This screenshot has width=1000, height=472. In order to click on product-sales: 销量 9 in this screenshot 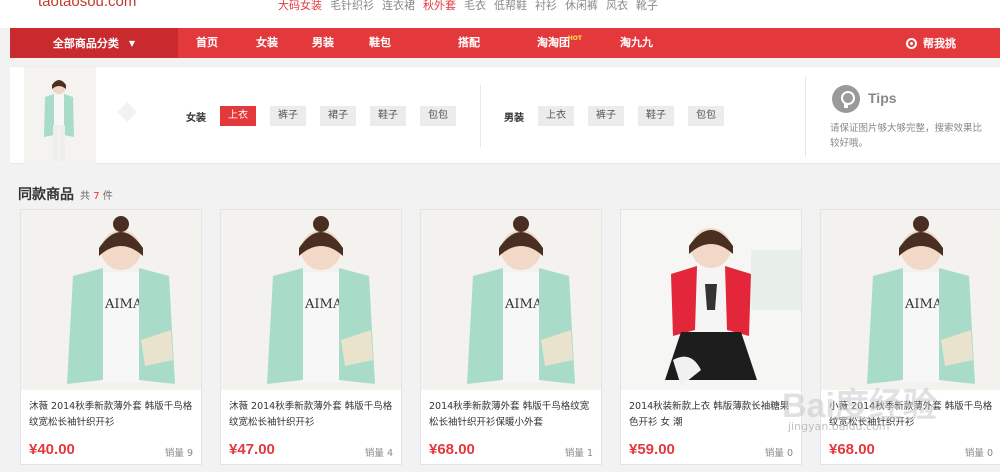, I will do `click(178, 453)`.